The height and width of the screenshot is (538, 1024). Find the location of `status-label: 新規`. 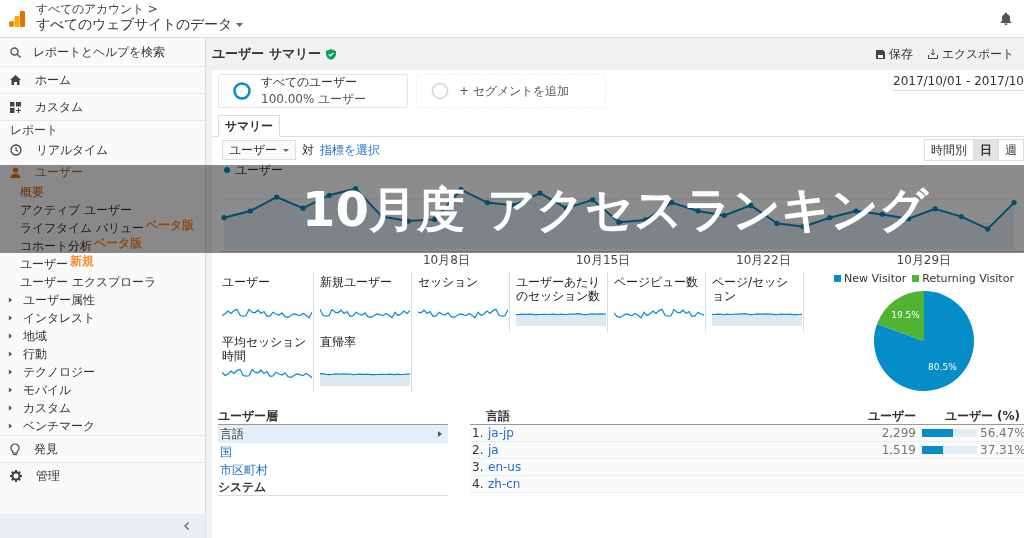

status-label: 新規 is located at coordinates (82, 261).